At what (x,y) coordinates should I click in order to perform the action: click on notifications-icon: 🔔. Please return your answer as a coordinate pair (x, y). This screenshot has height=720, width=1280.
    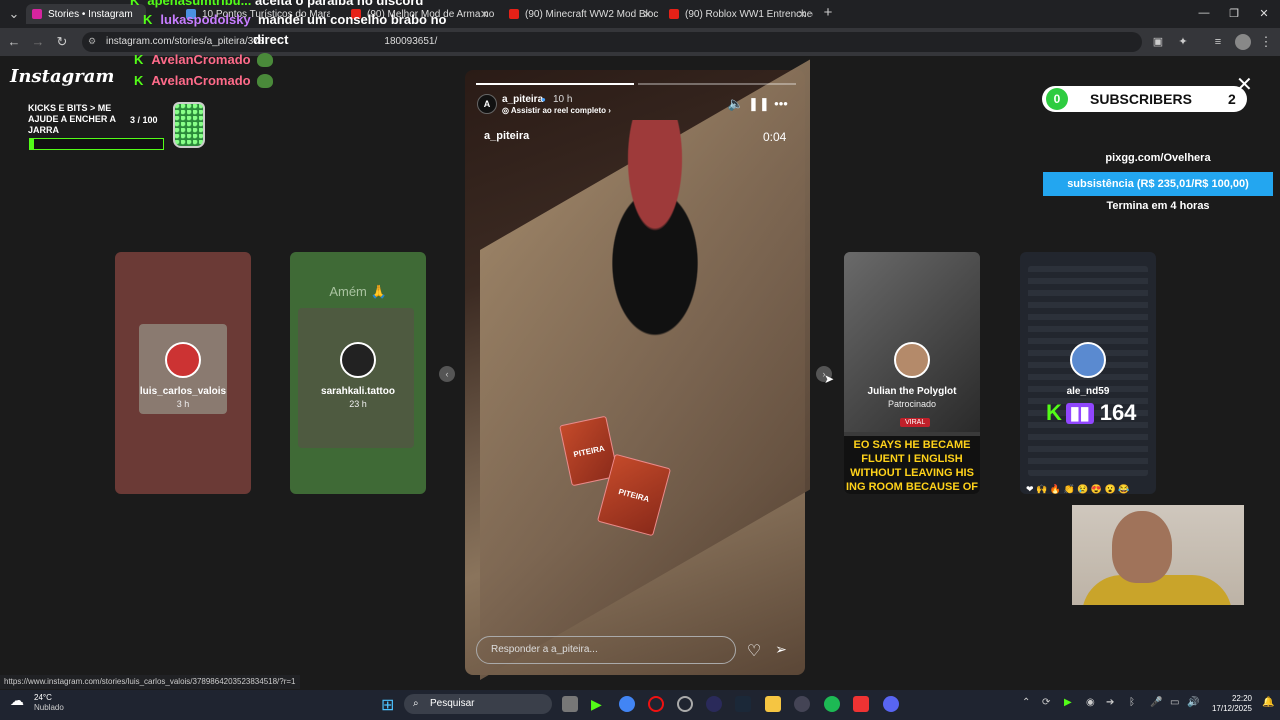
    Looking at the image, I should click on (1268, 702).